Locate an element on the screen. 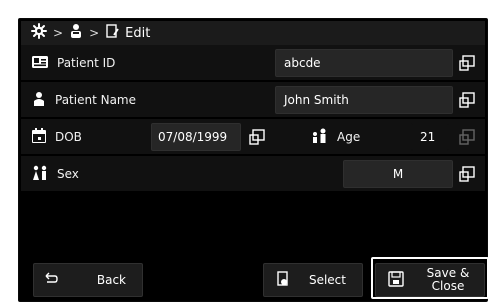  dob-field: 07/08/1999 is located at coordinates (196, 137).